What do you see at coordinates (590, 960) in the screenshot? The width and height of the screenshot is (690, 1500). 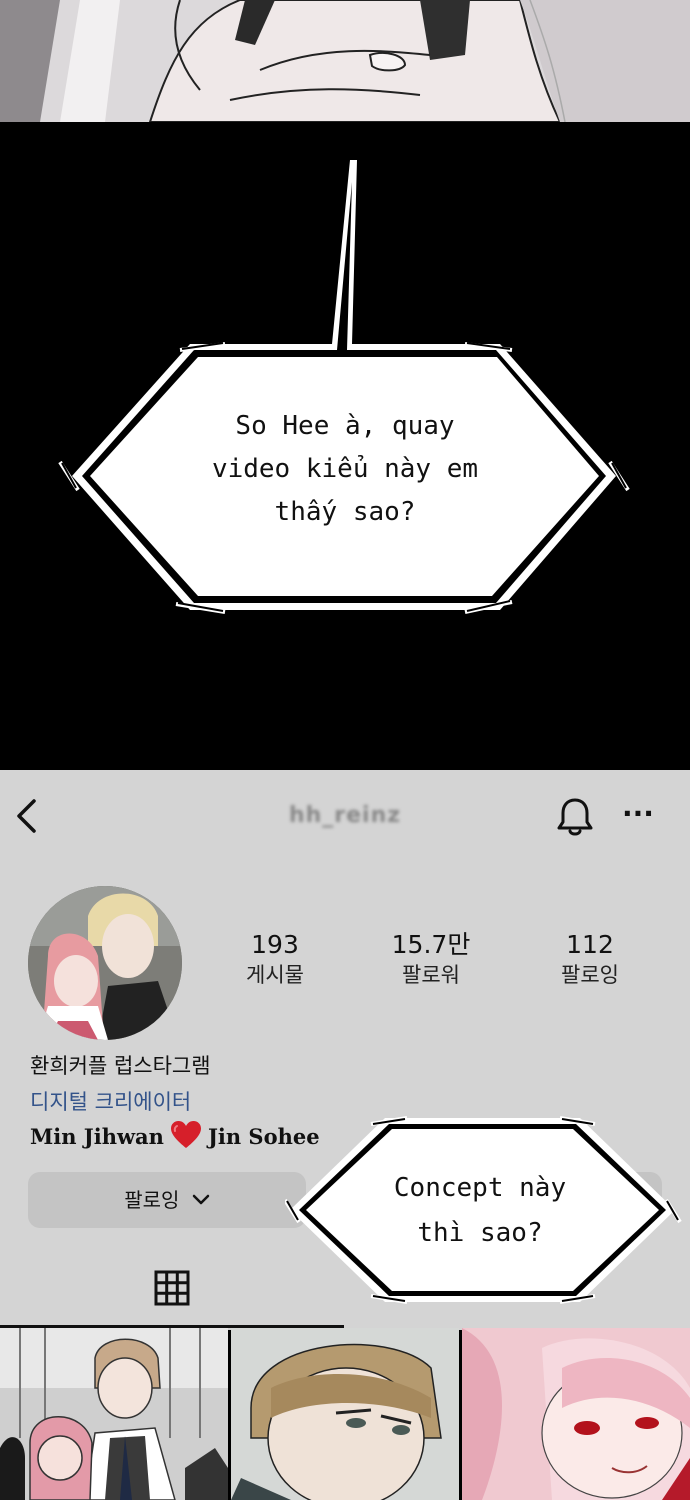 I see `stat-following: 112 팔로잉` at bounding box center [590, 960].